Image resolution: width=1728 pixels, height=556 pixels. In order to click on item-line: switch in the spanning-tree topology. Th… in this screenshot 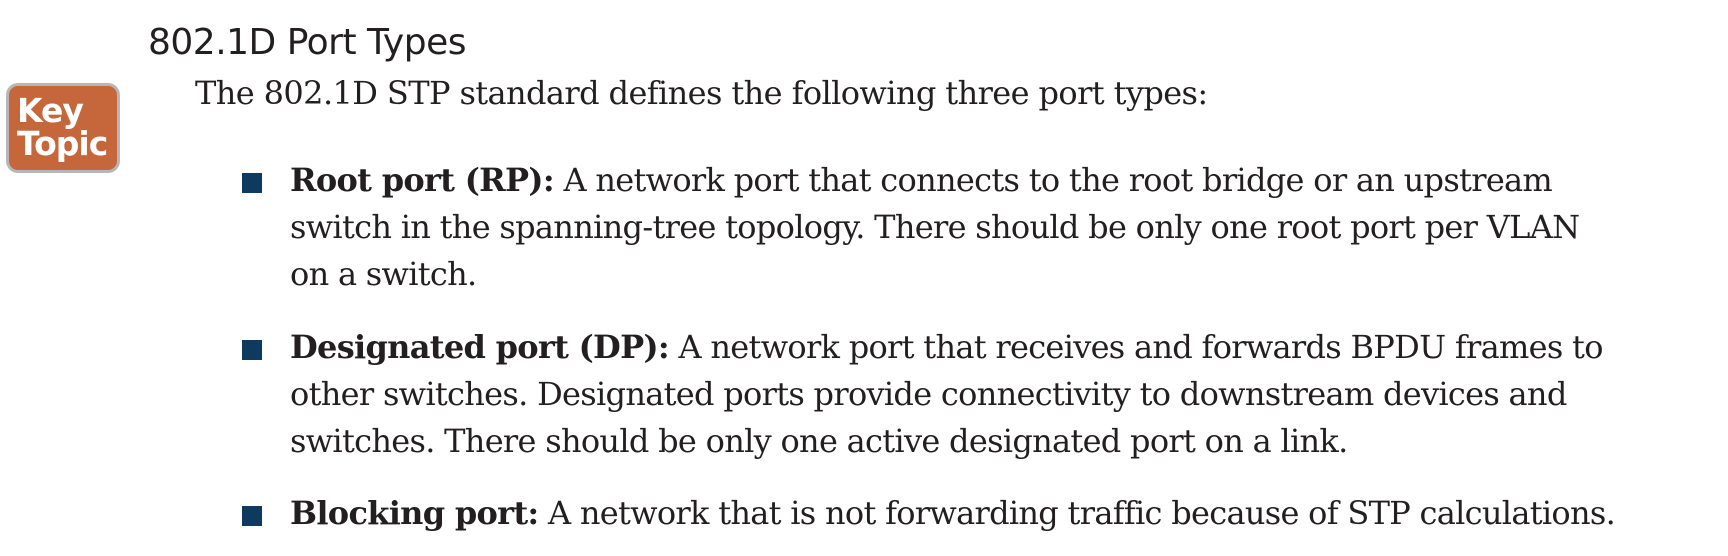, I will do `click(935, 227)`.